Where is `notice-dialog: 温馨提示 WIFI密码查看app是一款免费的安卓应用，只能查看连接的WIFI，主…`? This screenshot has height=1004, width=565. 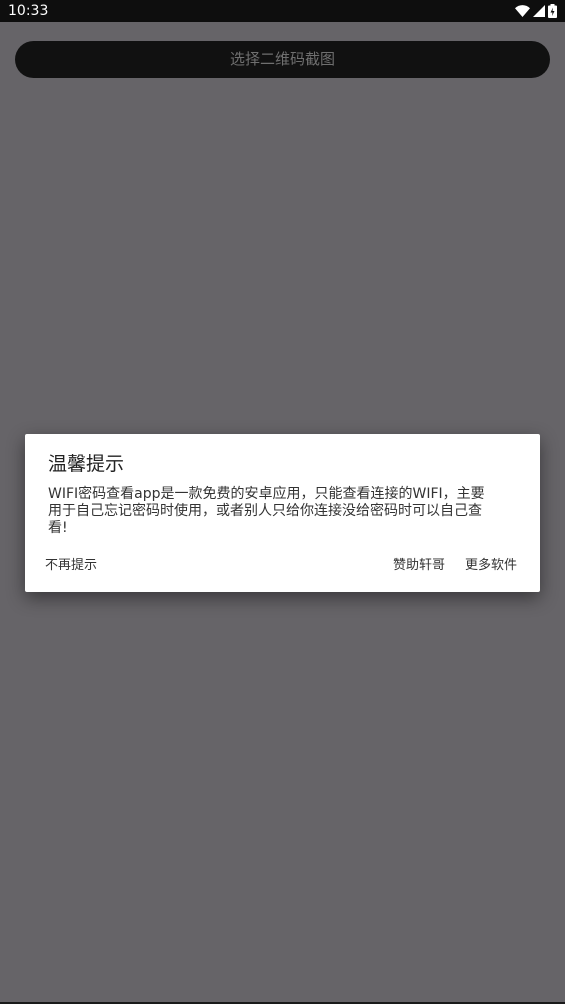
notice-dialog: 温馨提示 WIFI密码查看app是一款免费的安卓应用，只能查看连接的WIFI，主… is located at coordinates (282, 513).